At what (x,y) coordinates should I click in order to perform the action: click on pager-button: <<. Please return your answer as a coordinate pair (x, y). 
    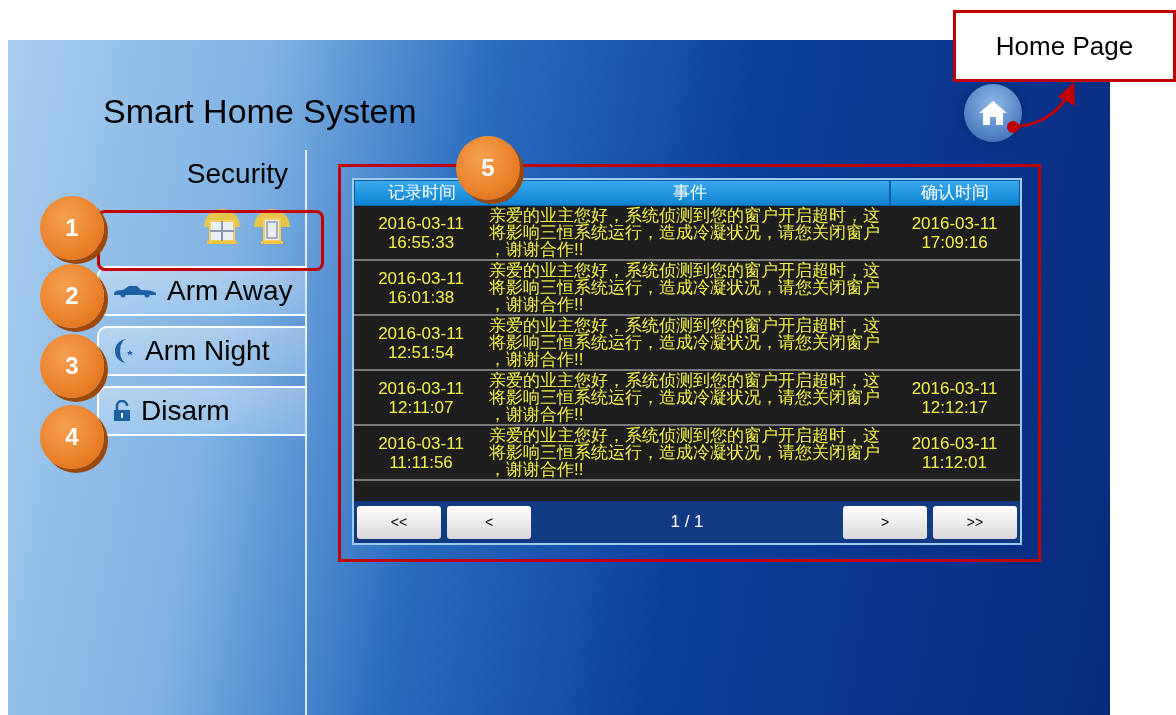
    Looking at the image, I should click on (399, 522).